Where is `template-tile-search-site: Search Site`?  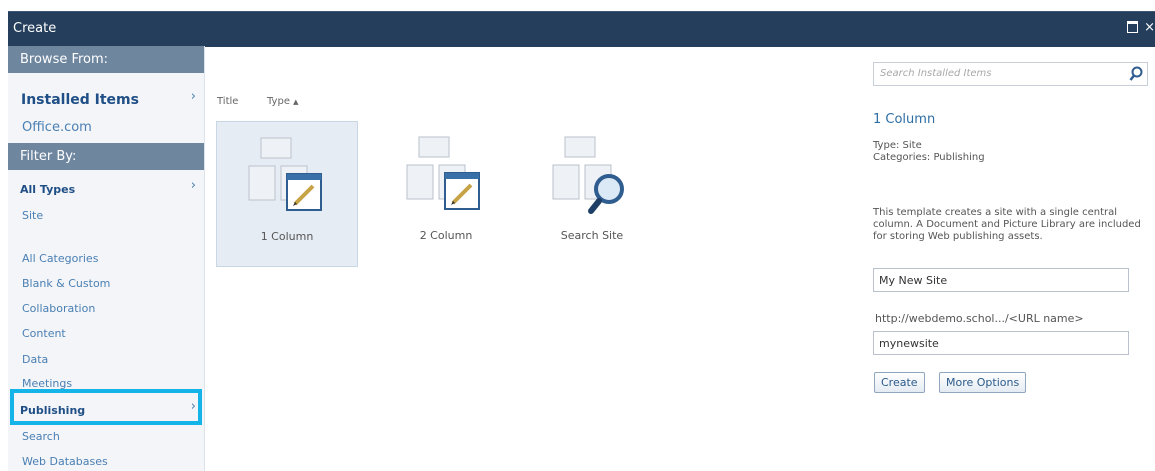 template-tile-search-site: Search Site is located at coordinates (592, 194).